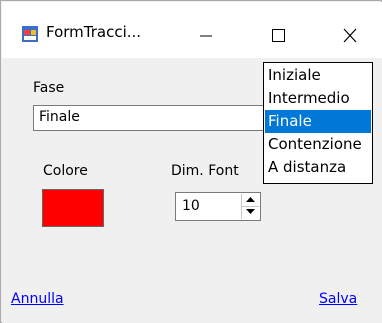 The height and width of the screenshot is (323, 382). What do you see at coordinates (49, 88) in the screenshot?
I see `fase-label: Fase` at bounding box center [49, 88].